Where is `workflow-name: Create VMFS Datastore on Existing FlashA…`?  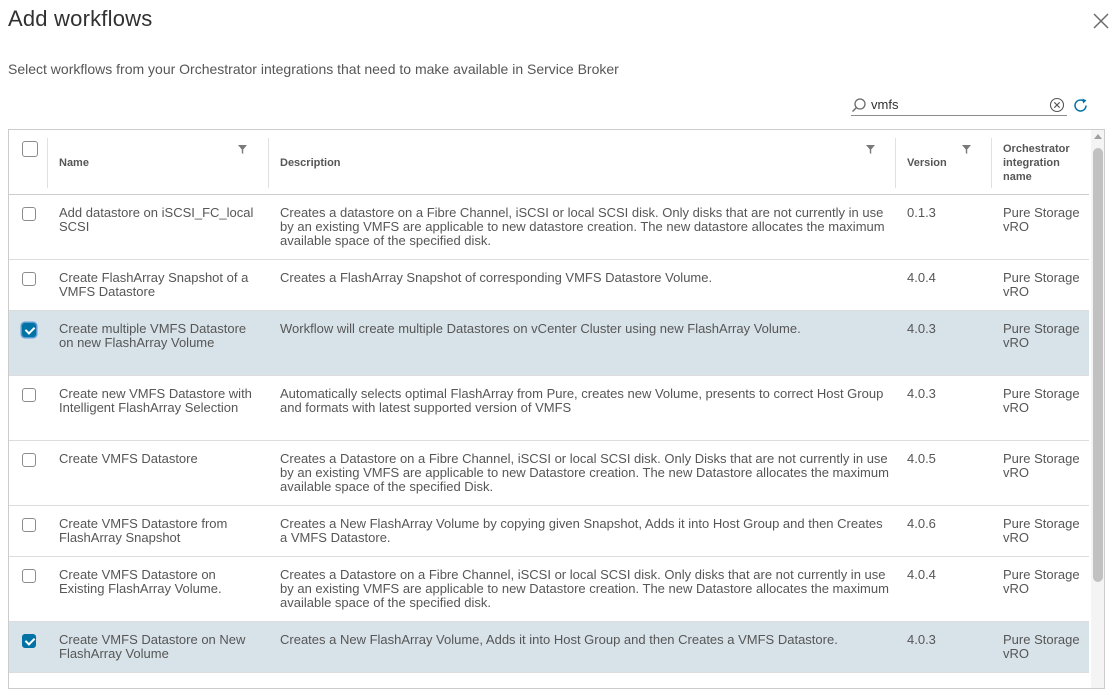 workflow-name: Create VMFS Datastore on Existing FlashA… is located at coordinates (140, 581).